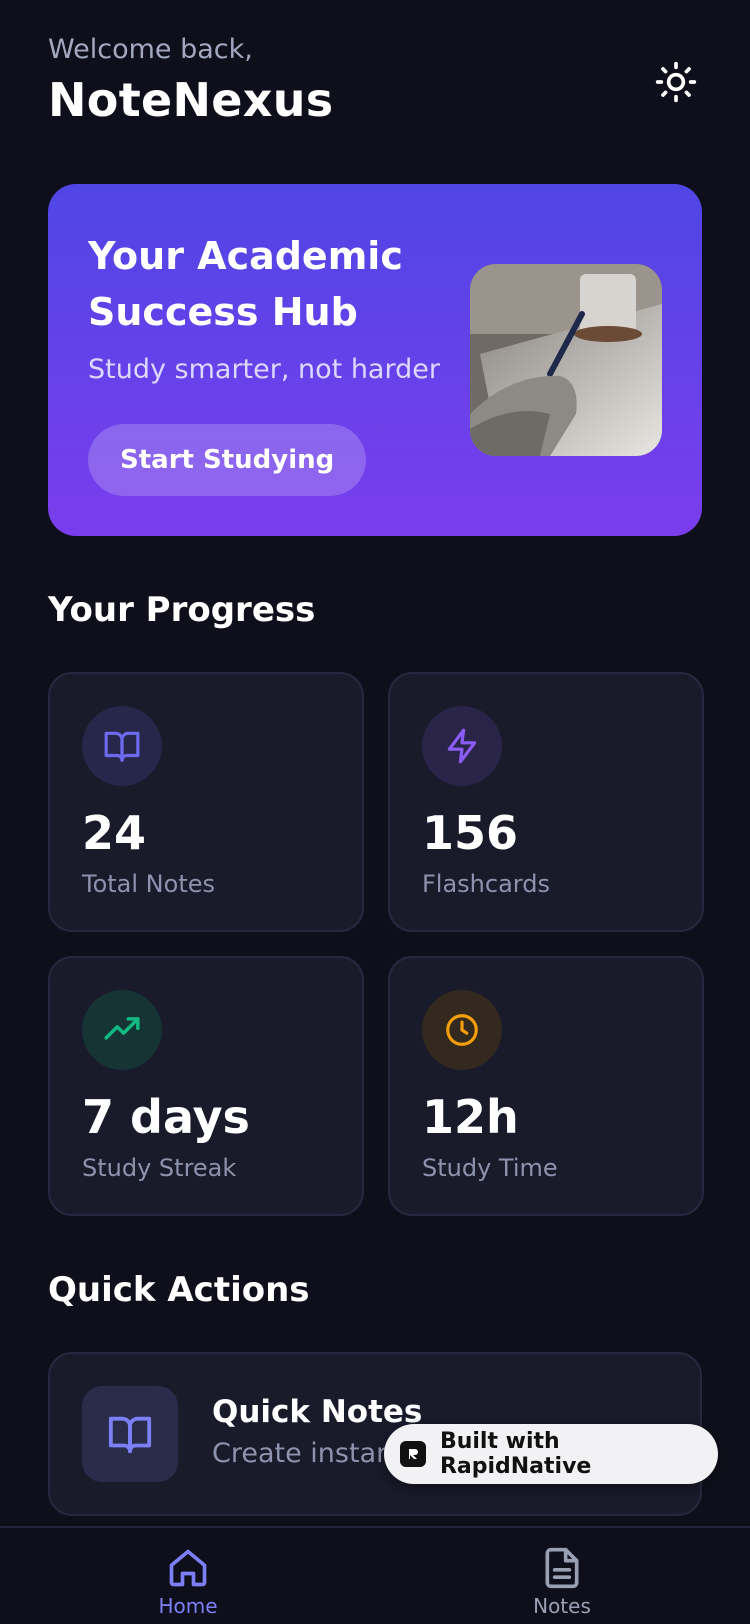 Image resolution: width=750 pixels, height=1624 pixels. What do you see at coordinates (114, 833) in the screenshot?
I see `stat-value: 24` at bounding box center [114, 833].